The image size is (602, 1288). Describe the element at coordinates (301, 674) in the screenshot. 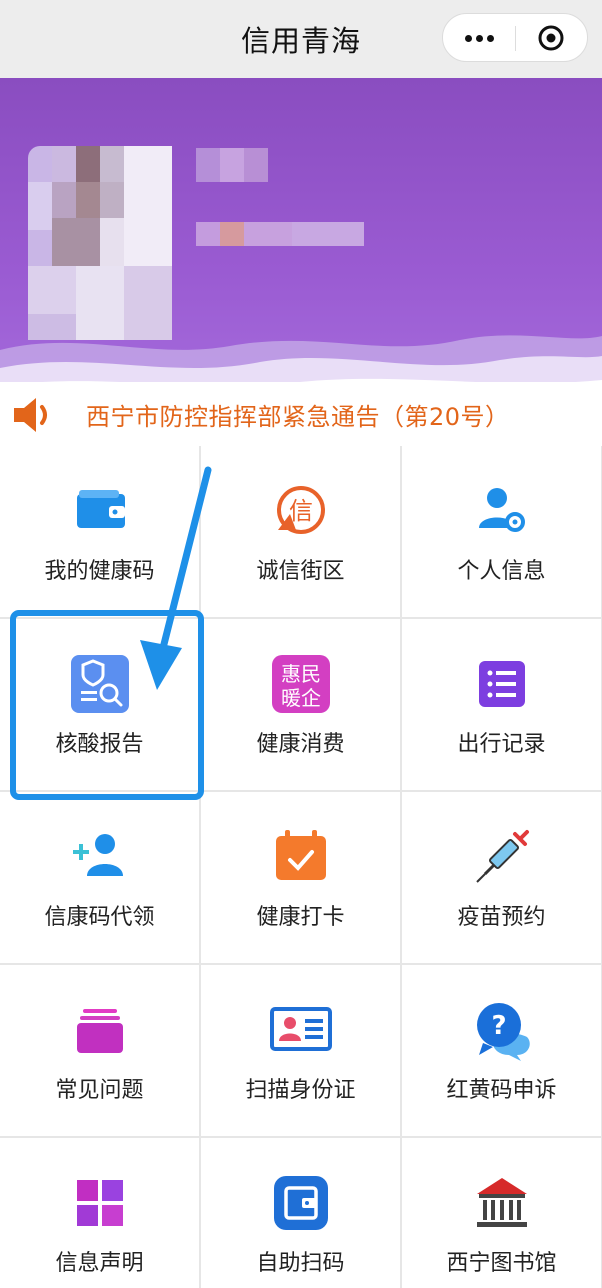

I see `svg-text: 惠民` at that location.